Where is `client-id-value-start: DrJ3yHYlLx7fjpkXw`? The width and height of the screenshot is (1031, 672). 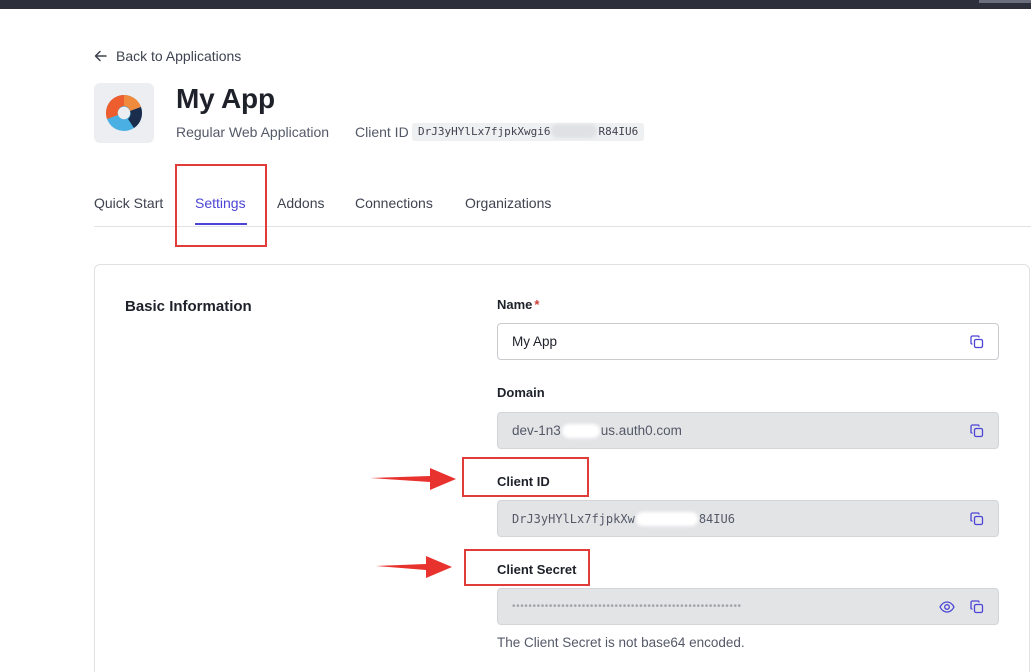
client-id-value-start: DrJ3yHYlLx7fjpkXw is located at coordinates (573, 518).